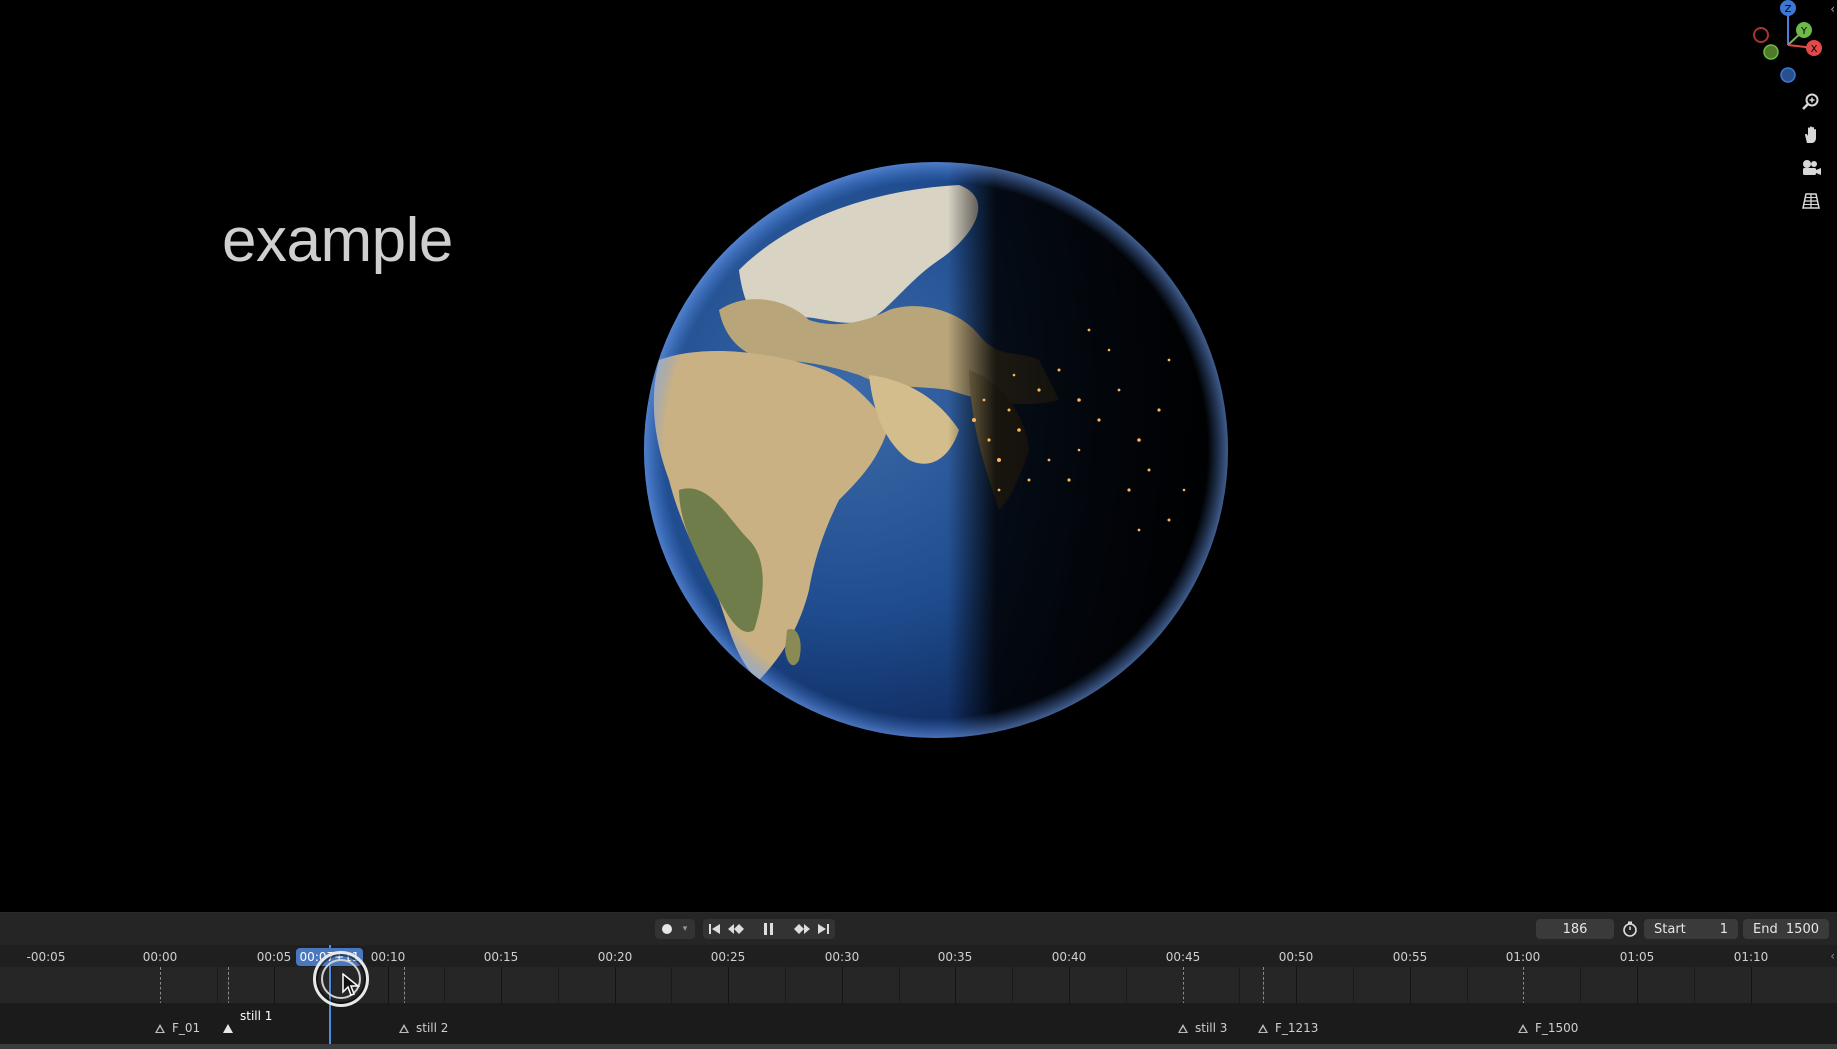  What do you see at coordinates (1804, 31) in the screenshot?
I see `gizmo-y-label: Y` at bounding box center [1804, 31].